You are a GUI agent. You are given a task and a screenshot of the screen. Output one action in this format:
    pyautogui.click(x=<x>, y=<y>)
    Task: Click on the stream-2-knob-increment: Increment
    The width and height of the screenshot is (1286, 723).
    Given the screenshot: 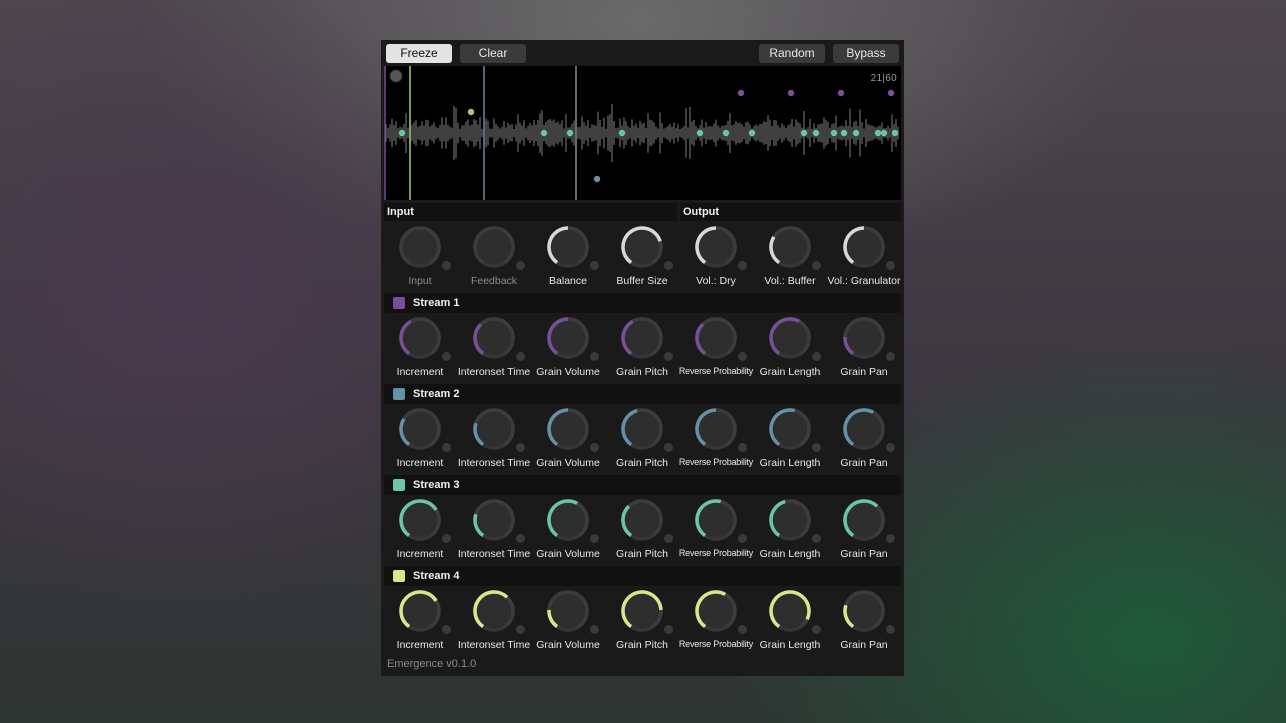 What is the action you would take?
    pyautogui.click(x=420, y=438)
    